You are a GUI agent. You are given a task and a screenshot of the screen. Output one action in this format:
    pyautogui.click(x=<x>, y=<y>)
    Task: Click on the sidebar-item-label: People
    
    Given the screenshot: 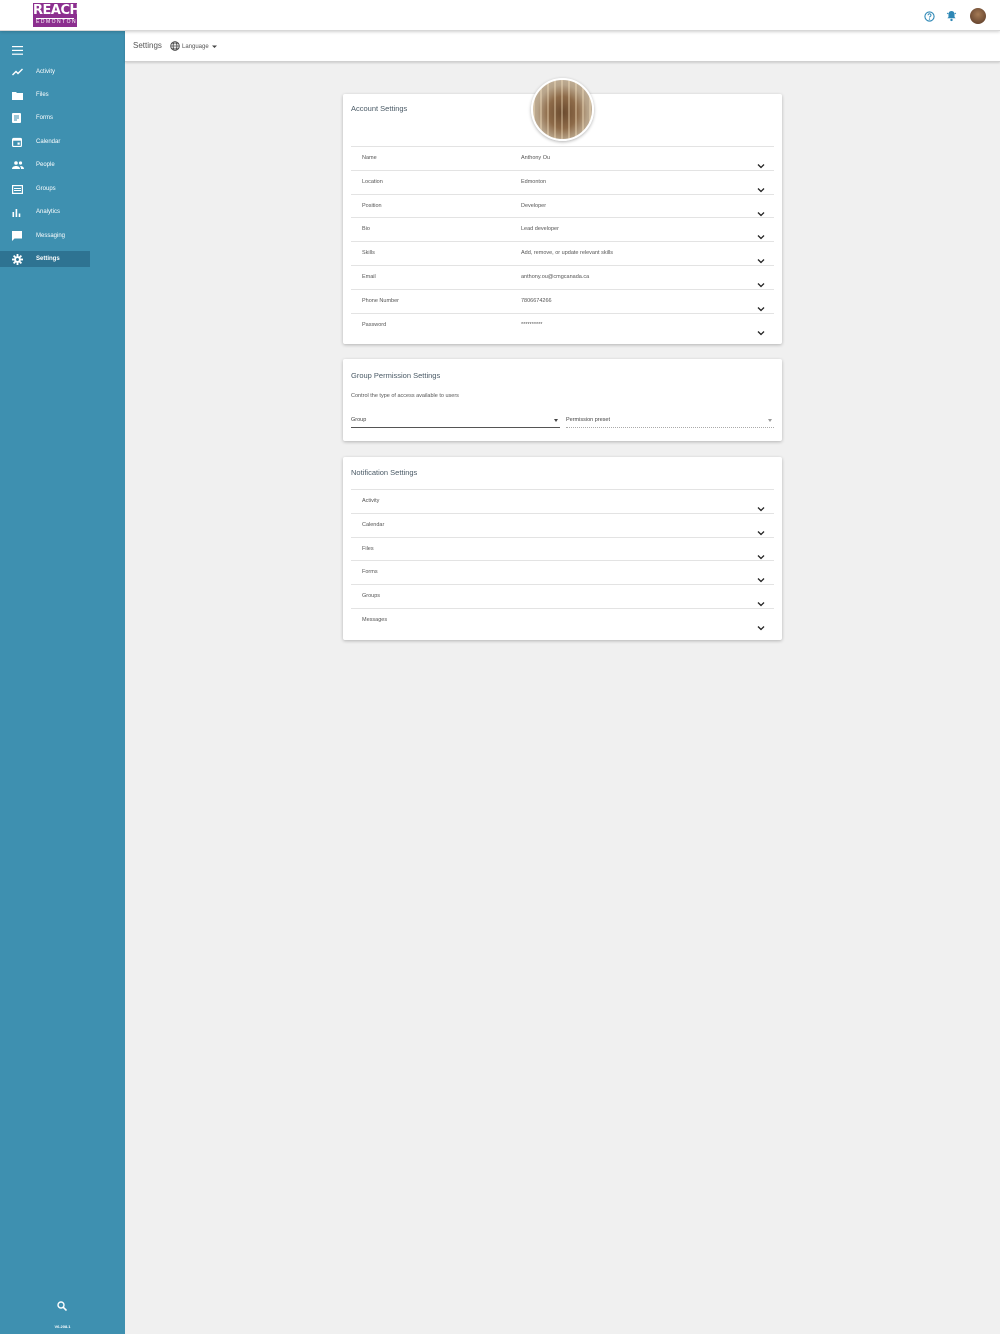 What is the action you would take?
    pyautogui.click(x=45, y=165)
    